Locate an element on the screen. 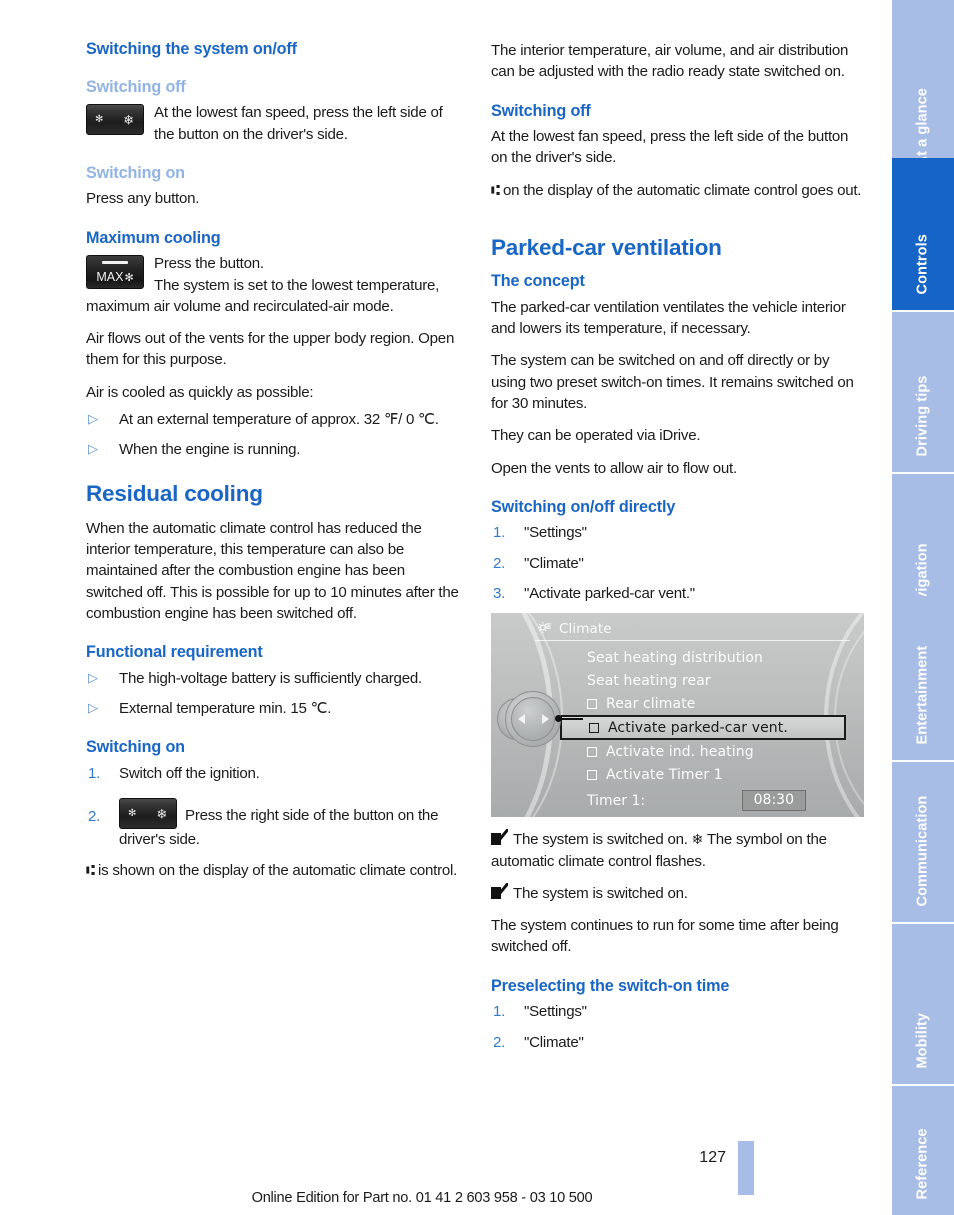 The width and height of the screenshot is (954, 1215). heading-switching-onoff-directly: Switching on/off directly is located at coordinates (583, 506).